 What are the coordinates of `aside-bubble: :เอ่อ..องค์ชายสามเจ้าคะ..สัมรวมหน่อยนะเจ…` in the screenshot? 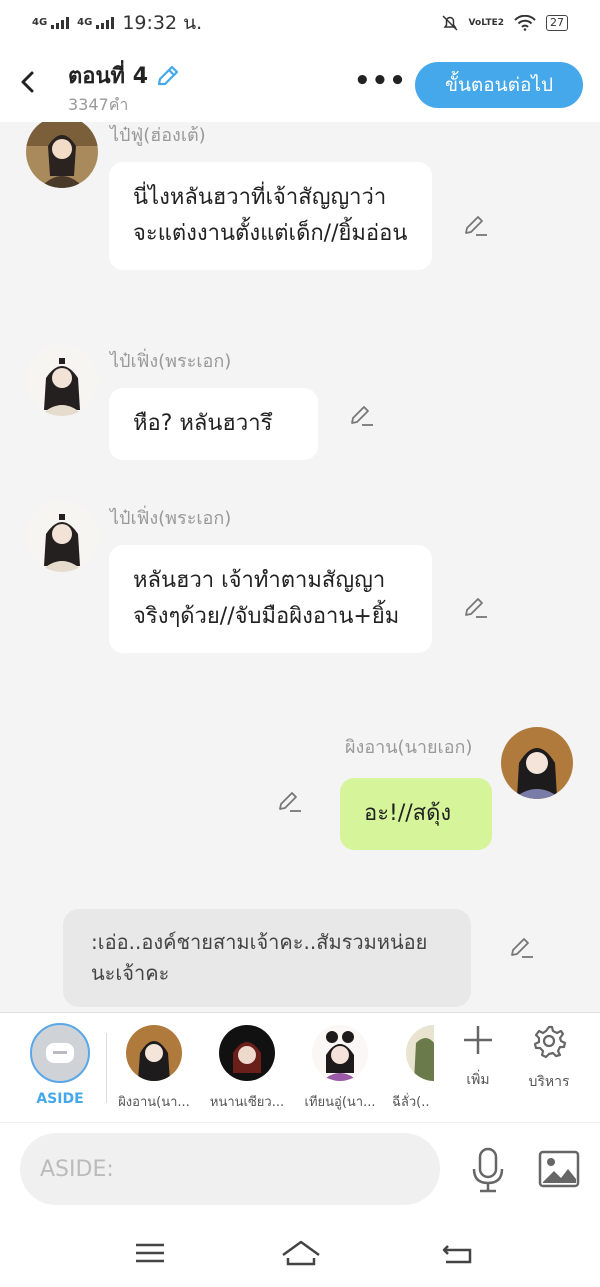 It's located at (267, 958).